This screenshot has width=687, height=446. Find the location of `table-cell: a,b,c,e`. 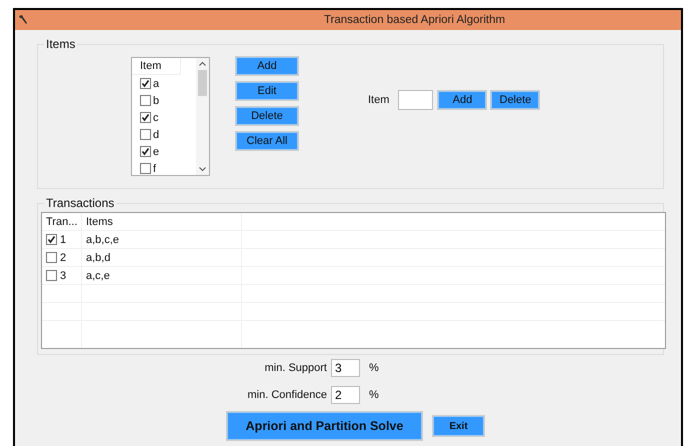

table-cell: a,b,c,e is located at coordinates (103, 240).